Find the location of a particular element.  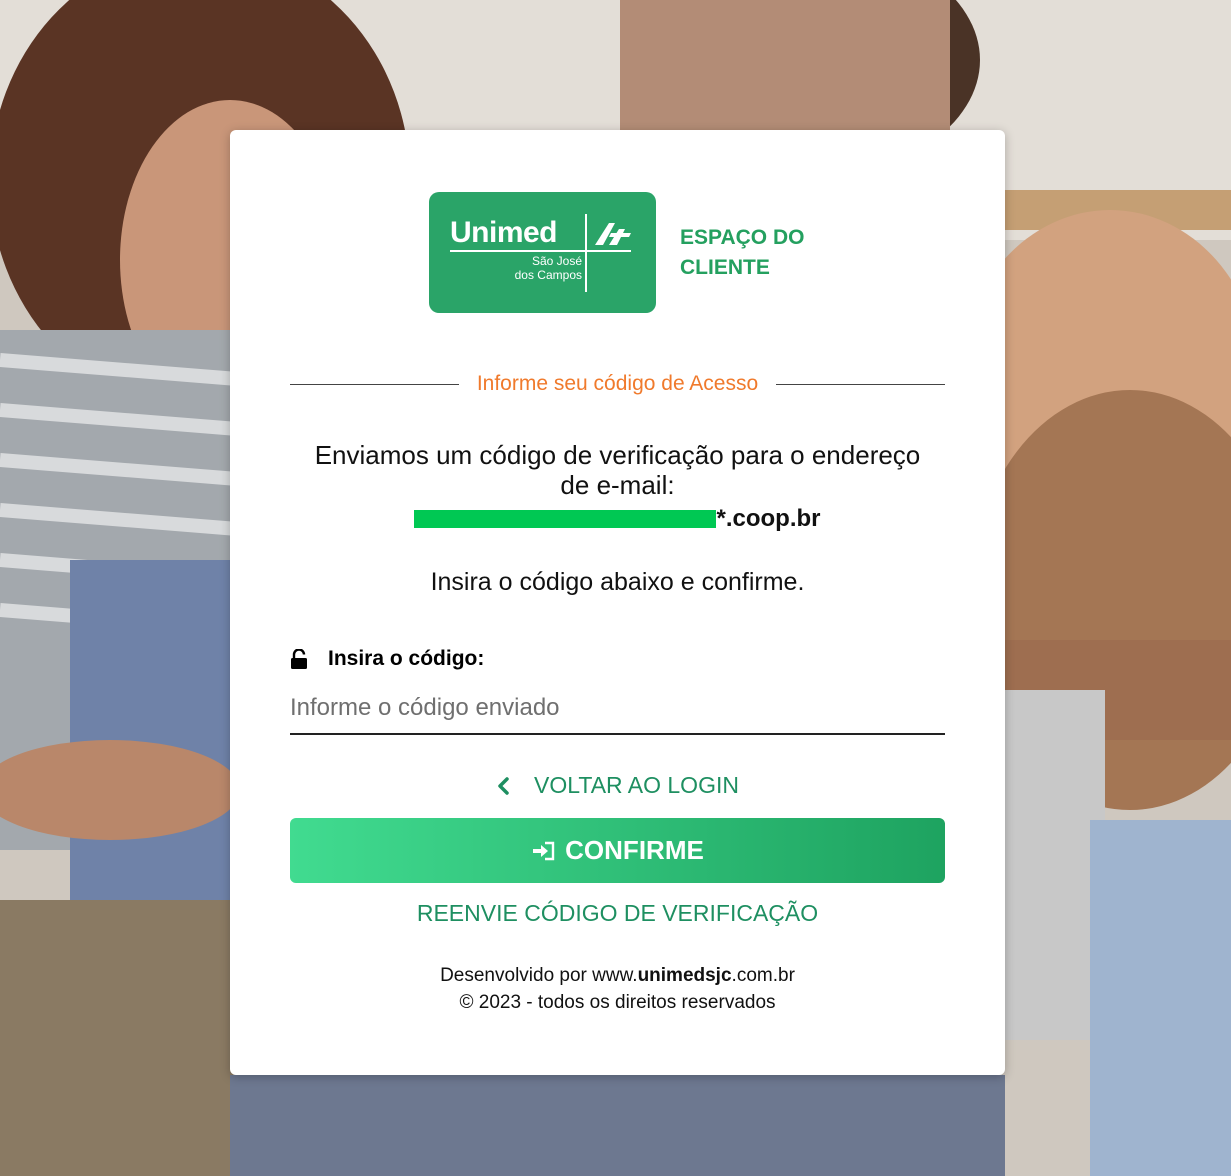

espaco-do-cliente-label: ESPAÇO DO CLIENTE is located at coordinates (742, 253).